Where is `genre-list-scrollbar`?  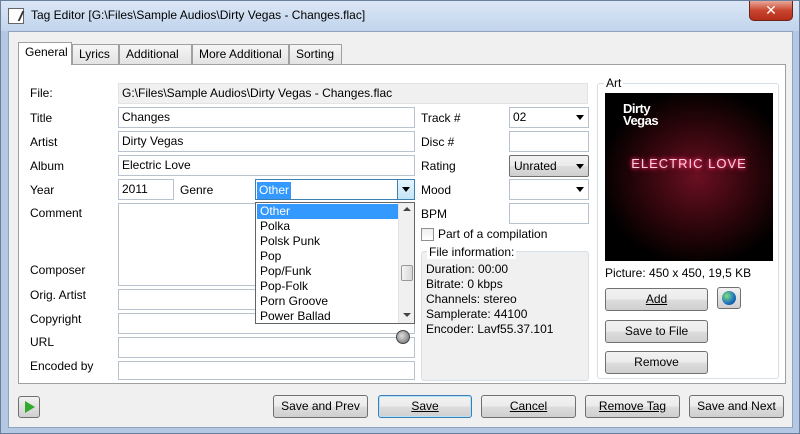
genre-list-scrollbar is located at coordinates (406, 263).